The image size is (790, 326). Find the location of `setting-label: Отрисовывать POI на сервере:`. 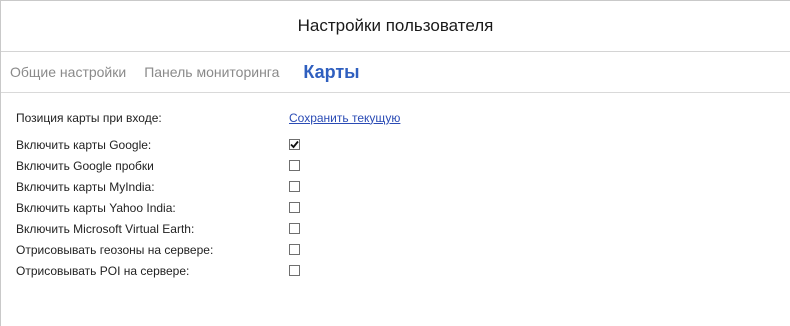

setting-label: Отрисовывать POI на сервере: is located at coordinates (103, 270).